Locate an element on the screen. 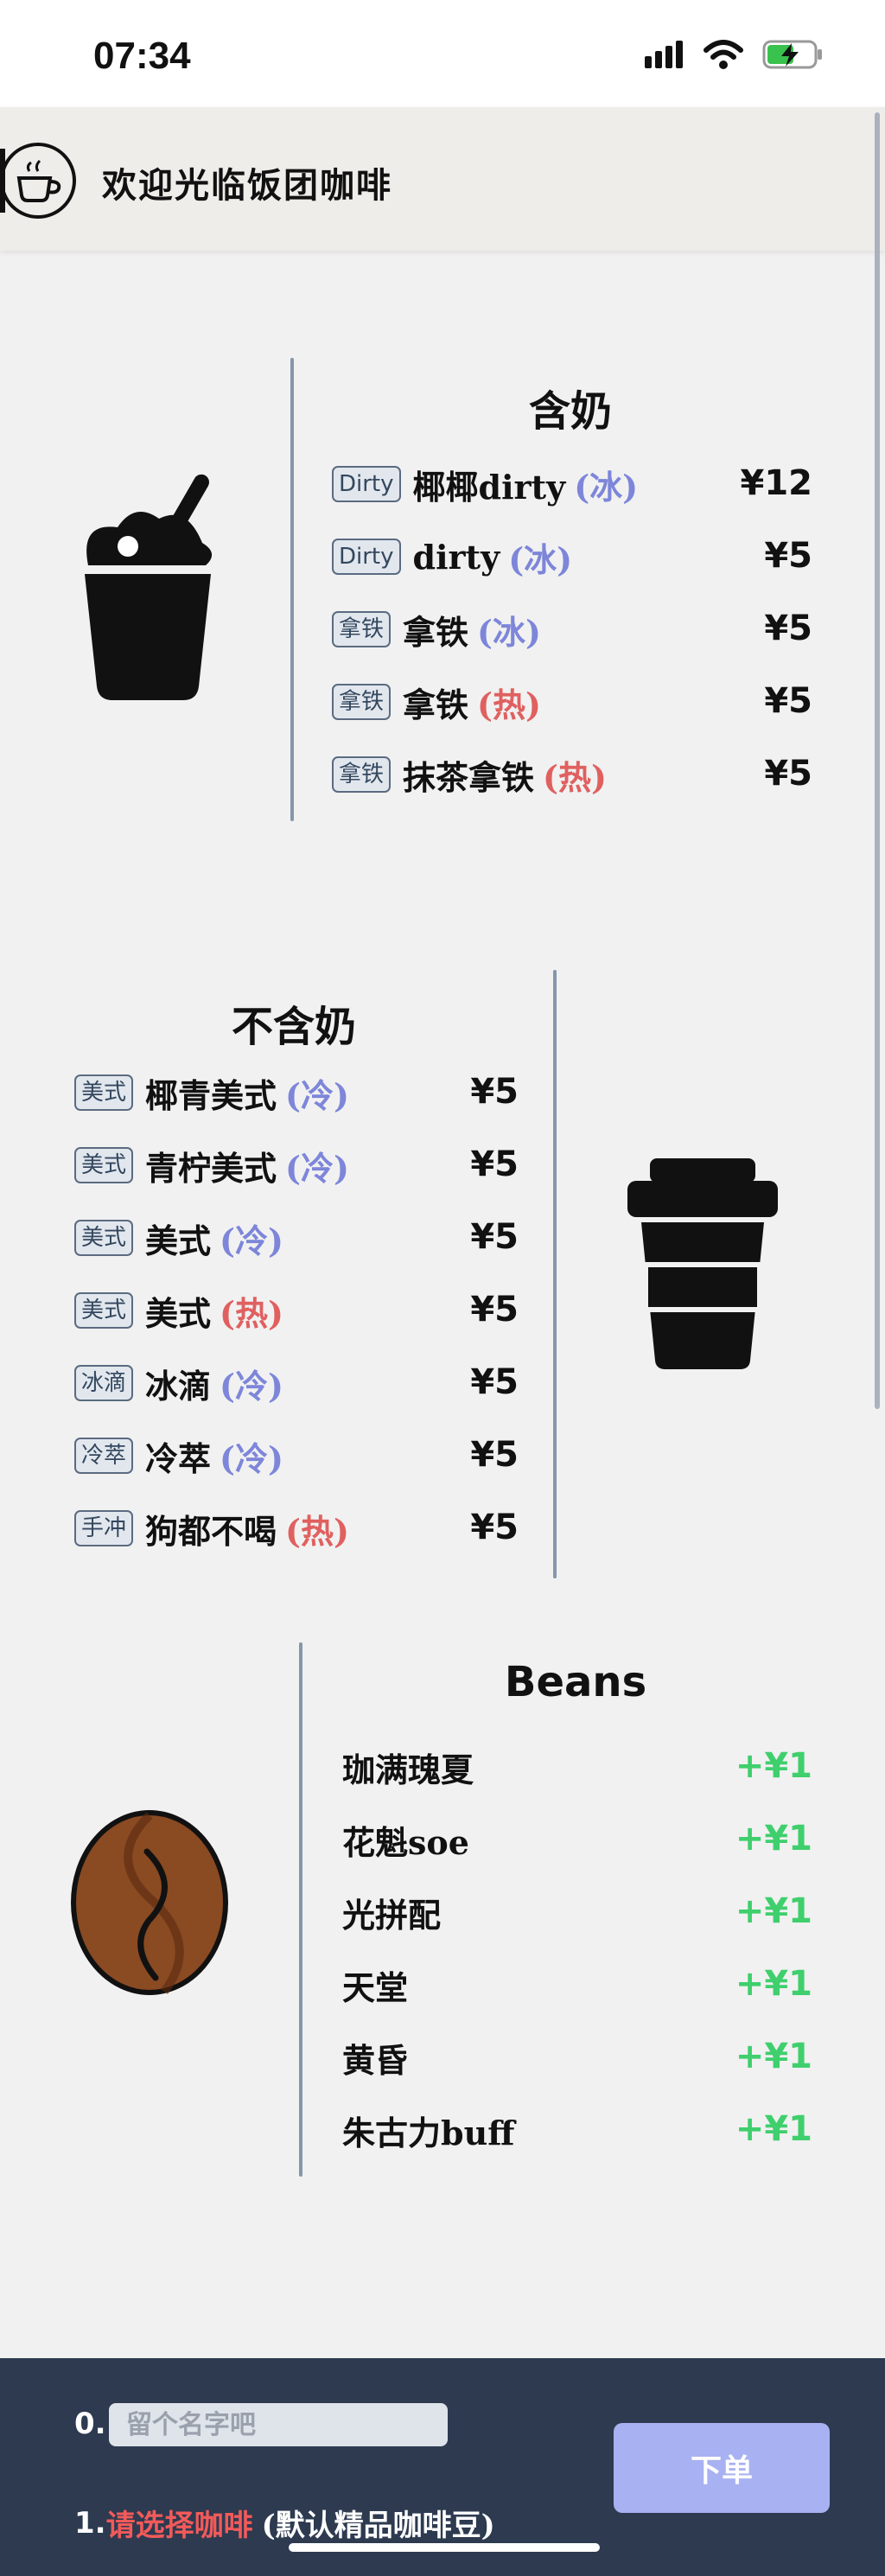 The image size is (885, 2576). drink-name: 抹茶拿铁 is located at coordinates (469, 777).